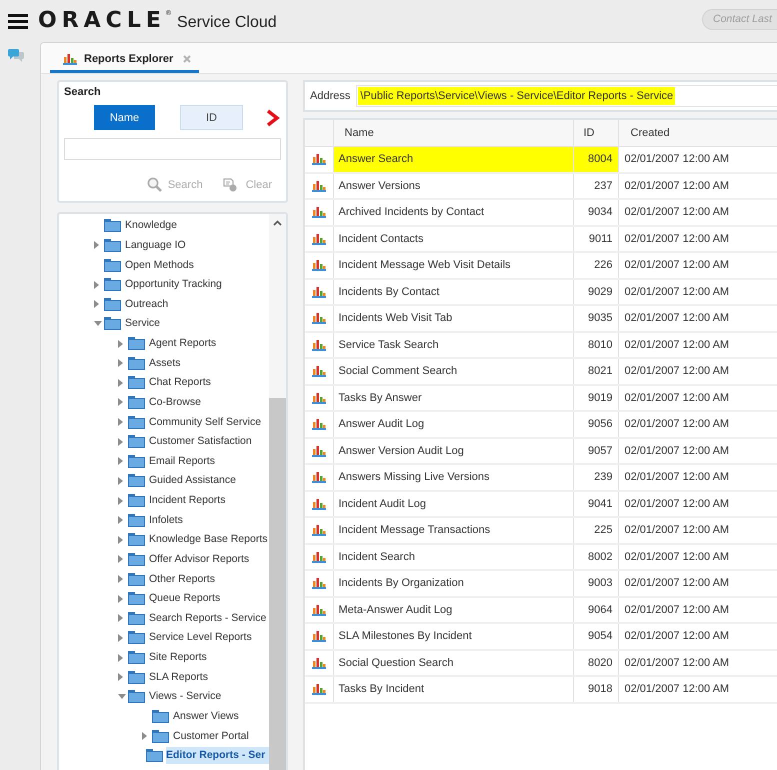 This screenshot has height=770, width=777. Describe the element at coordinates (217, 755) in the screenshot. I see `tree-item: Editor Reports - Ser` at that location.